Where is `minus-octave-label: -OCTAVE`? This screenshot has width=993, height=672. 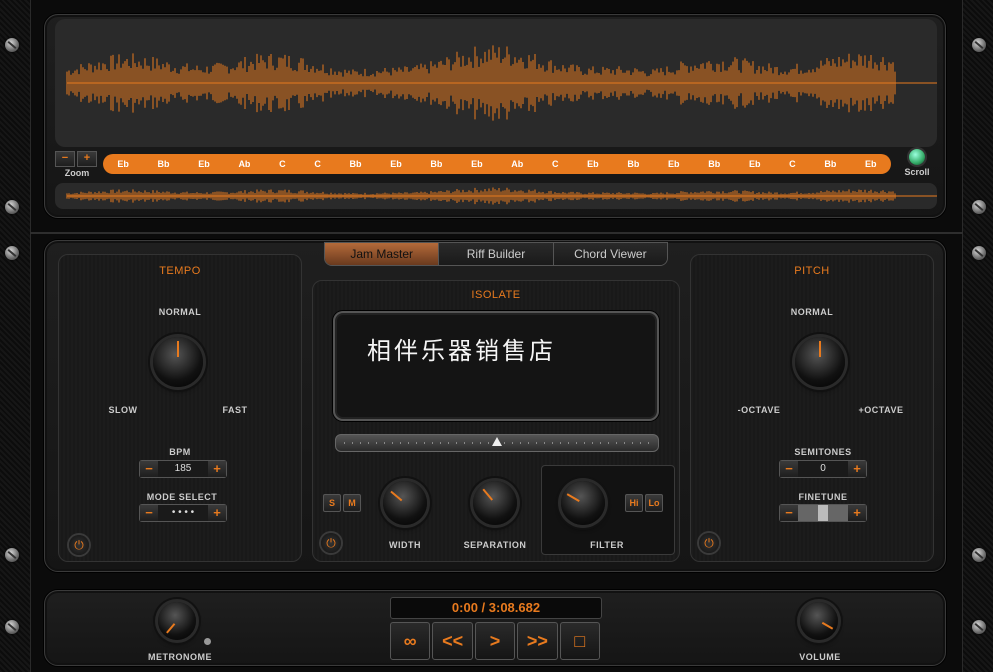 minus-octave-label: -OCTAVE is located at coordinates (759, 410).